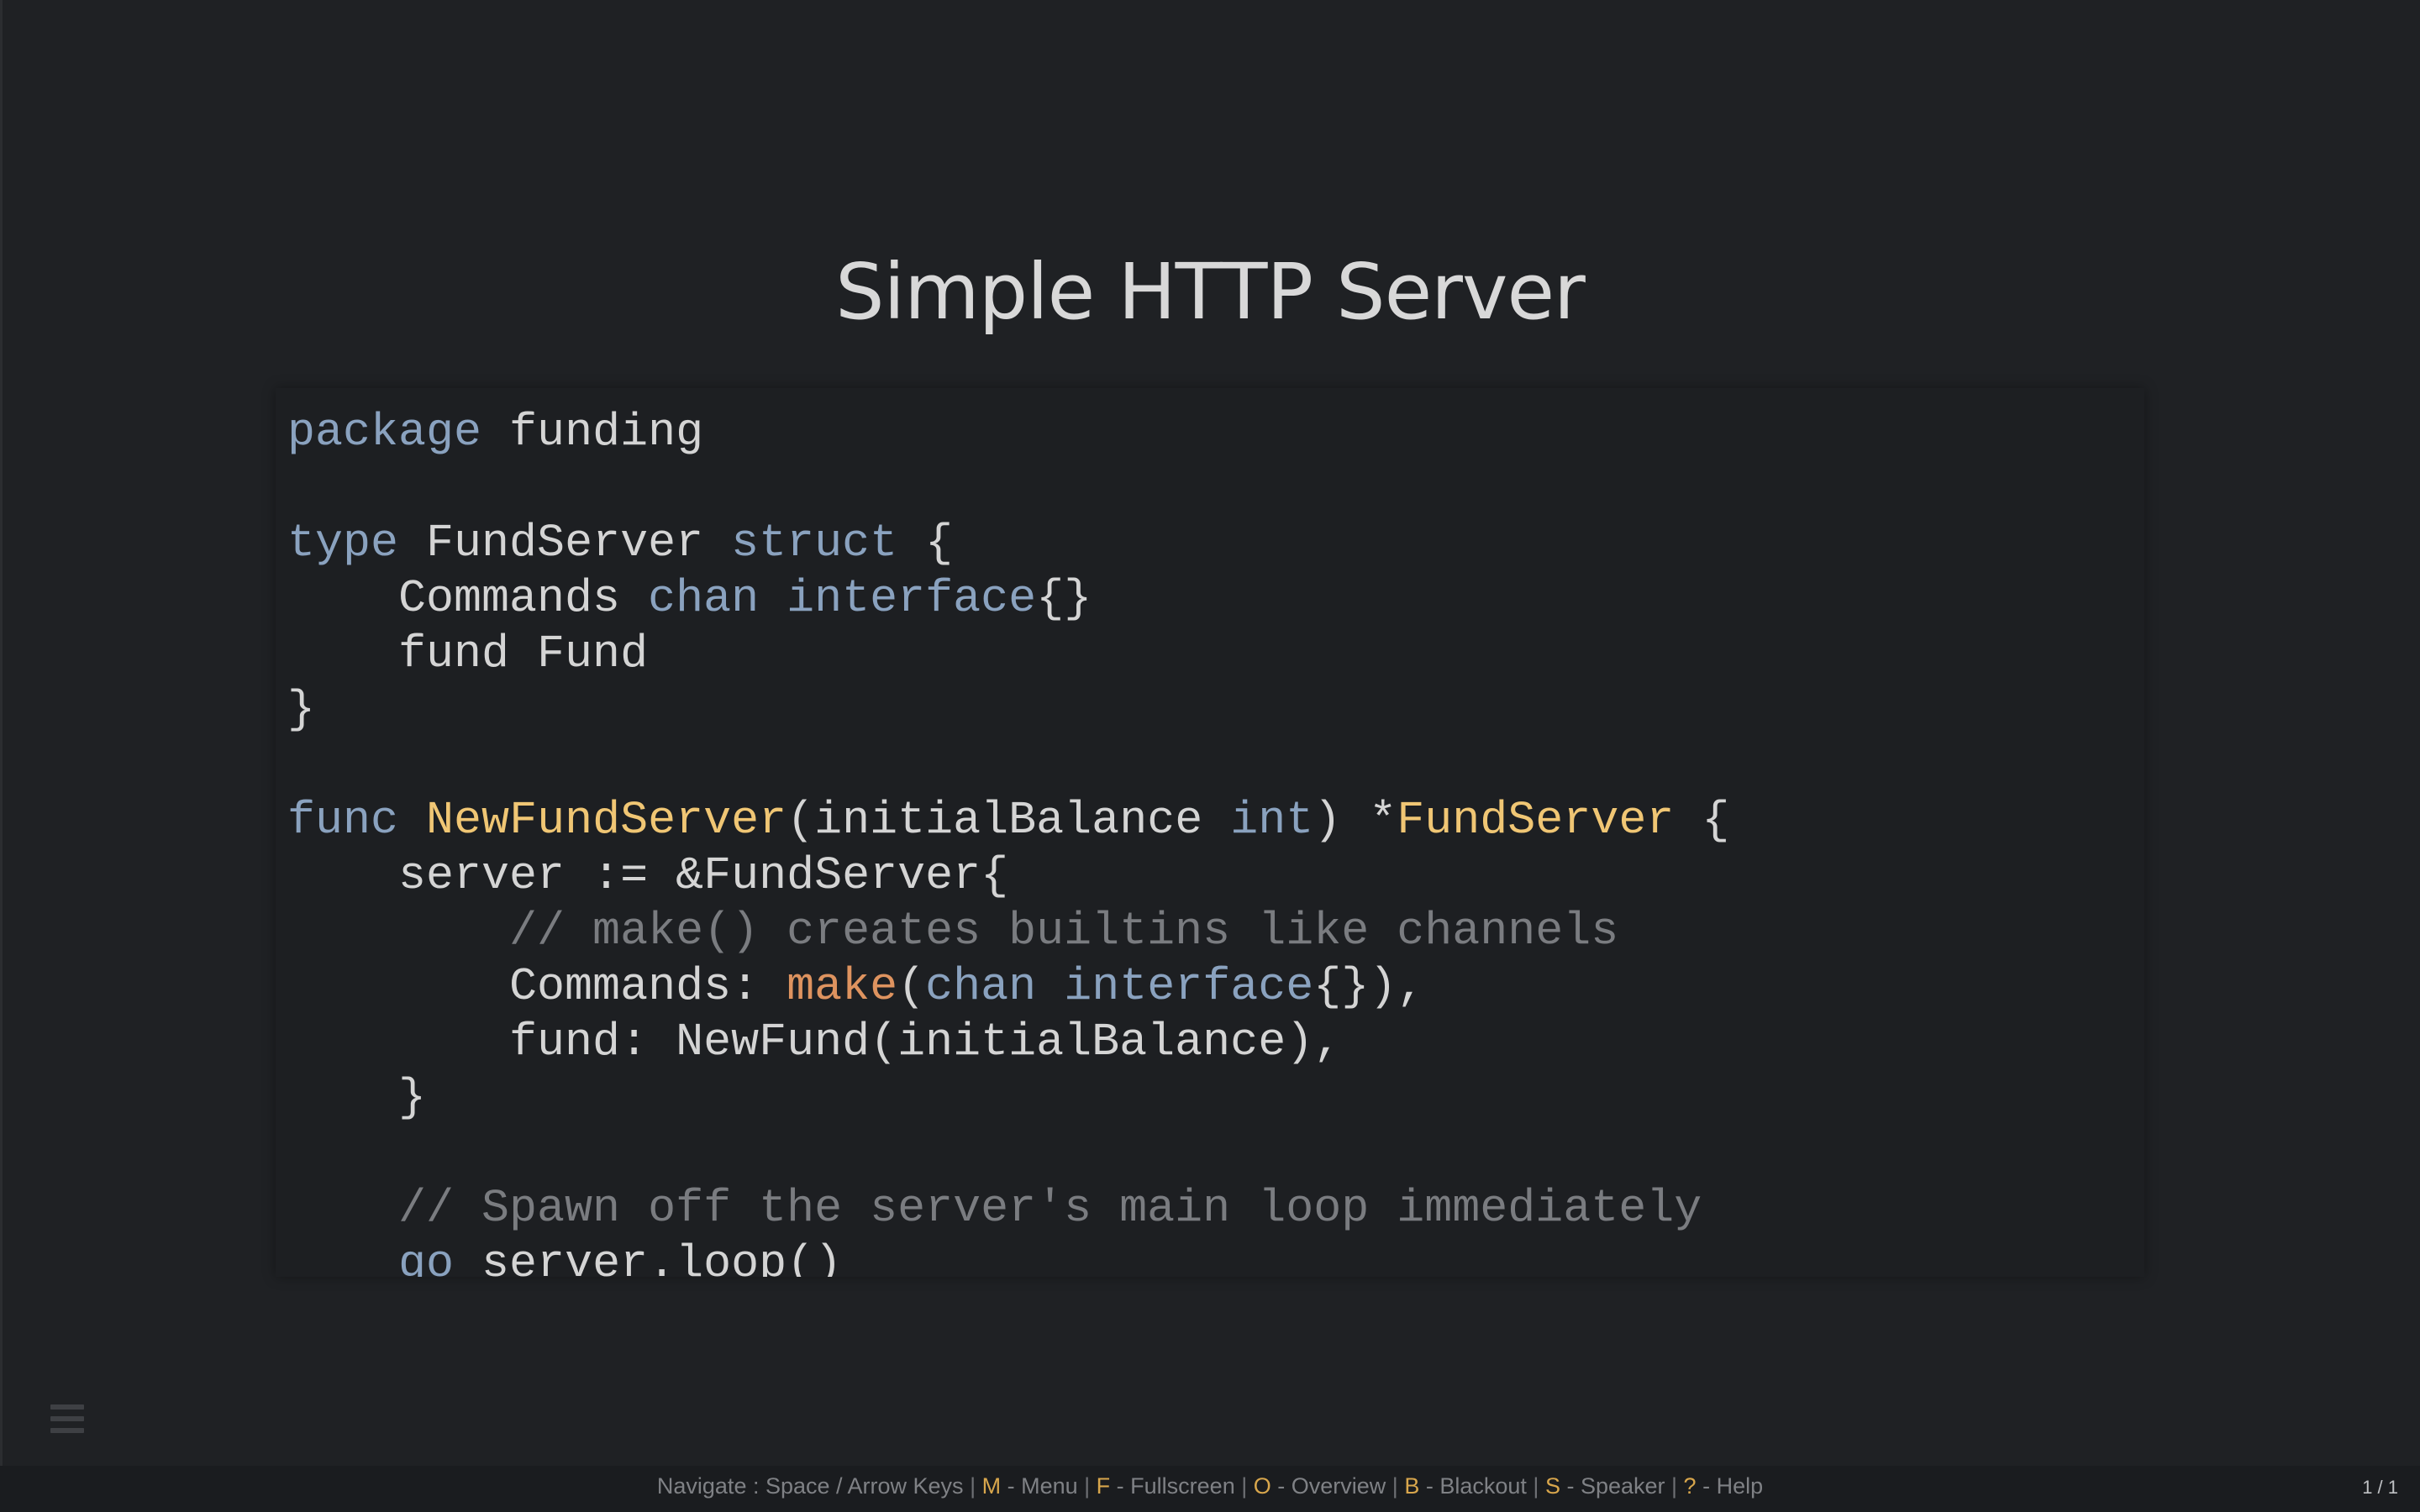 The image size is (2420, 1512). What do you see at coordinates (1690, 1486) in the screenshot?
I see `help-key: ?` at bounding box center [1690, 1486].